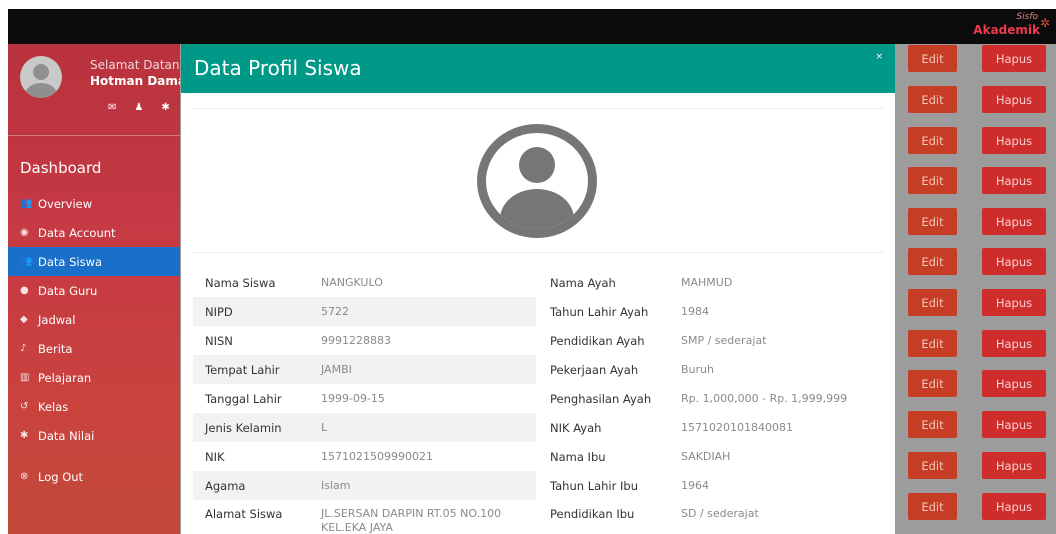  What do you see at coordinates (112, 107) in the screenshot?
I see `envelope-icon: ✉` at bounding box center [112, 107].